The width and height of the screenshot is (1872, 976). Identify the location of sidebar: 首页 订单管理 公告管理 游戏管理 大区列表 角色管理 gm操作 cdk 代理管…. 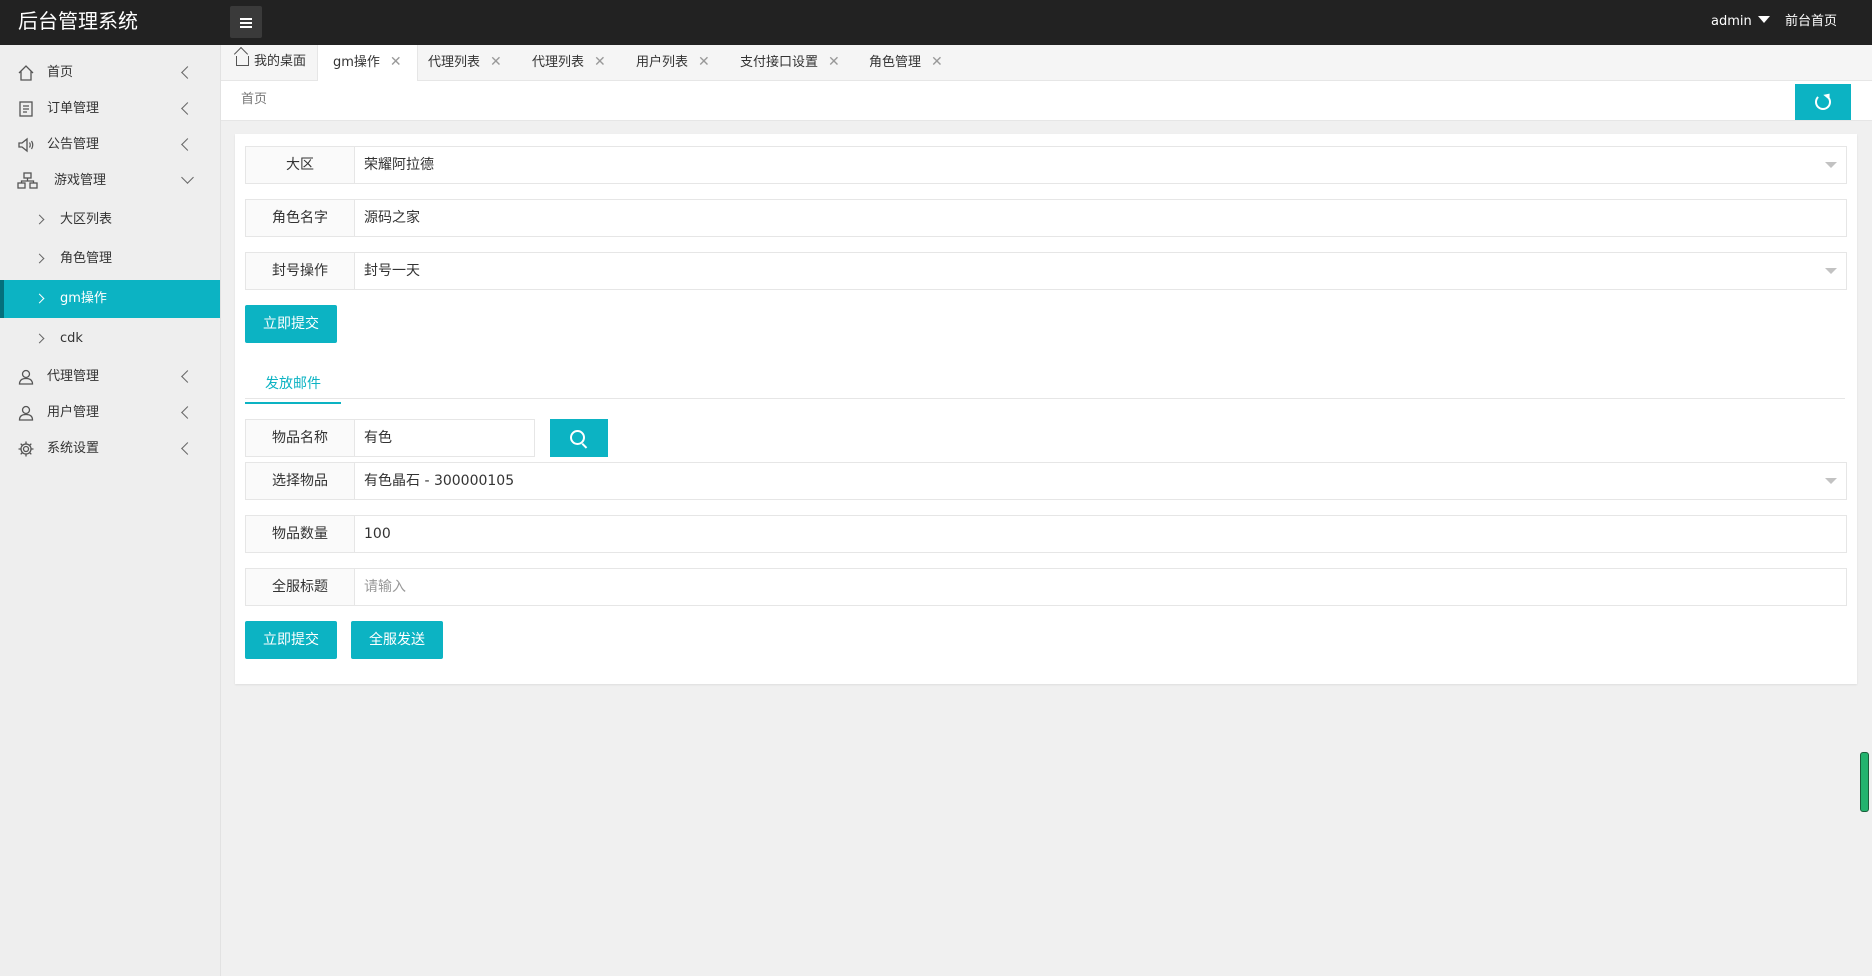
(110, 510).